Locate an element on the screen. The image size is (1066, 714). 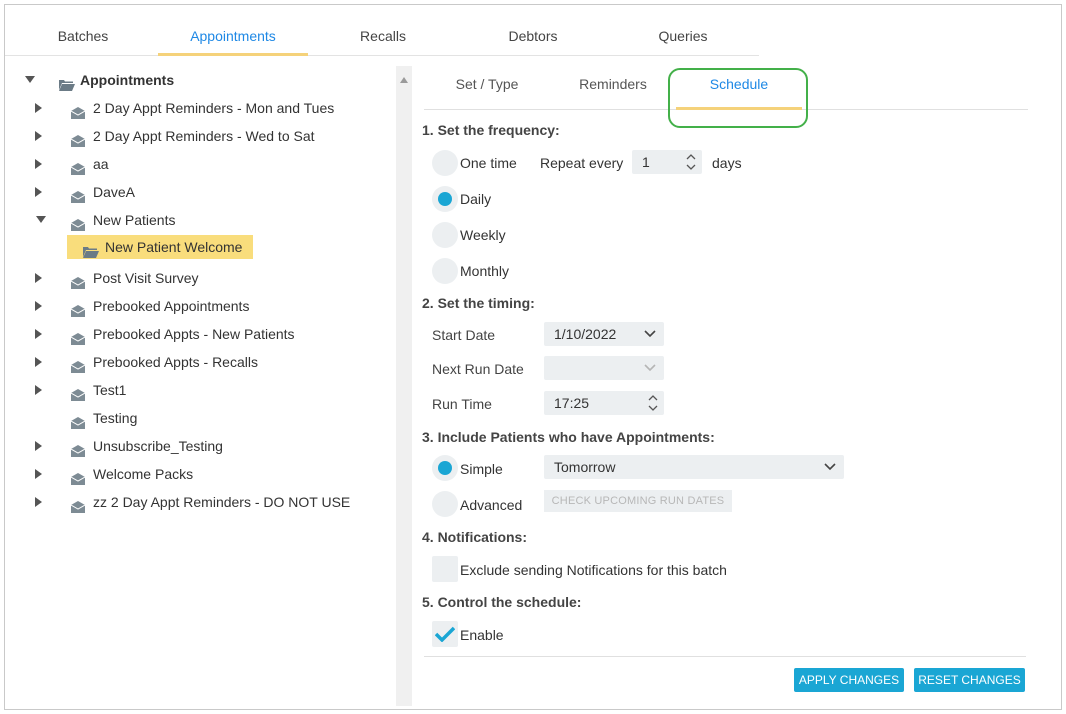
tree-item: Prebooked Appointments is located at coordinates (195, 306).